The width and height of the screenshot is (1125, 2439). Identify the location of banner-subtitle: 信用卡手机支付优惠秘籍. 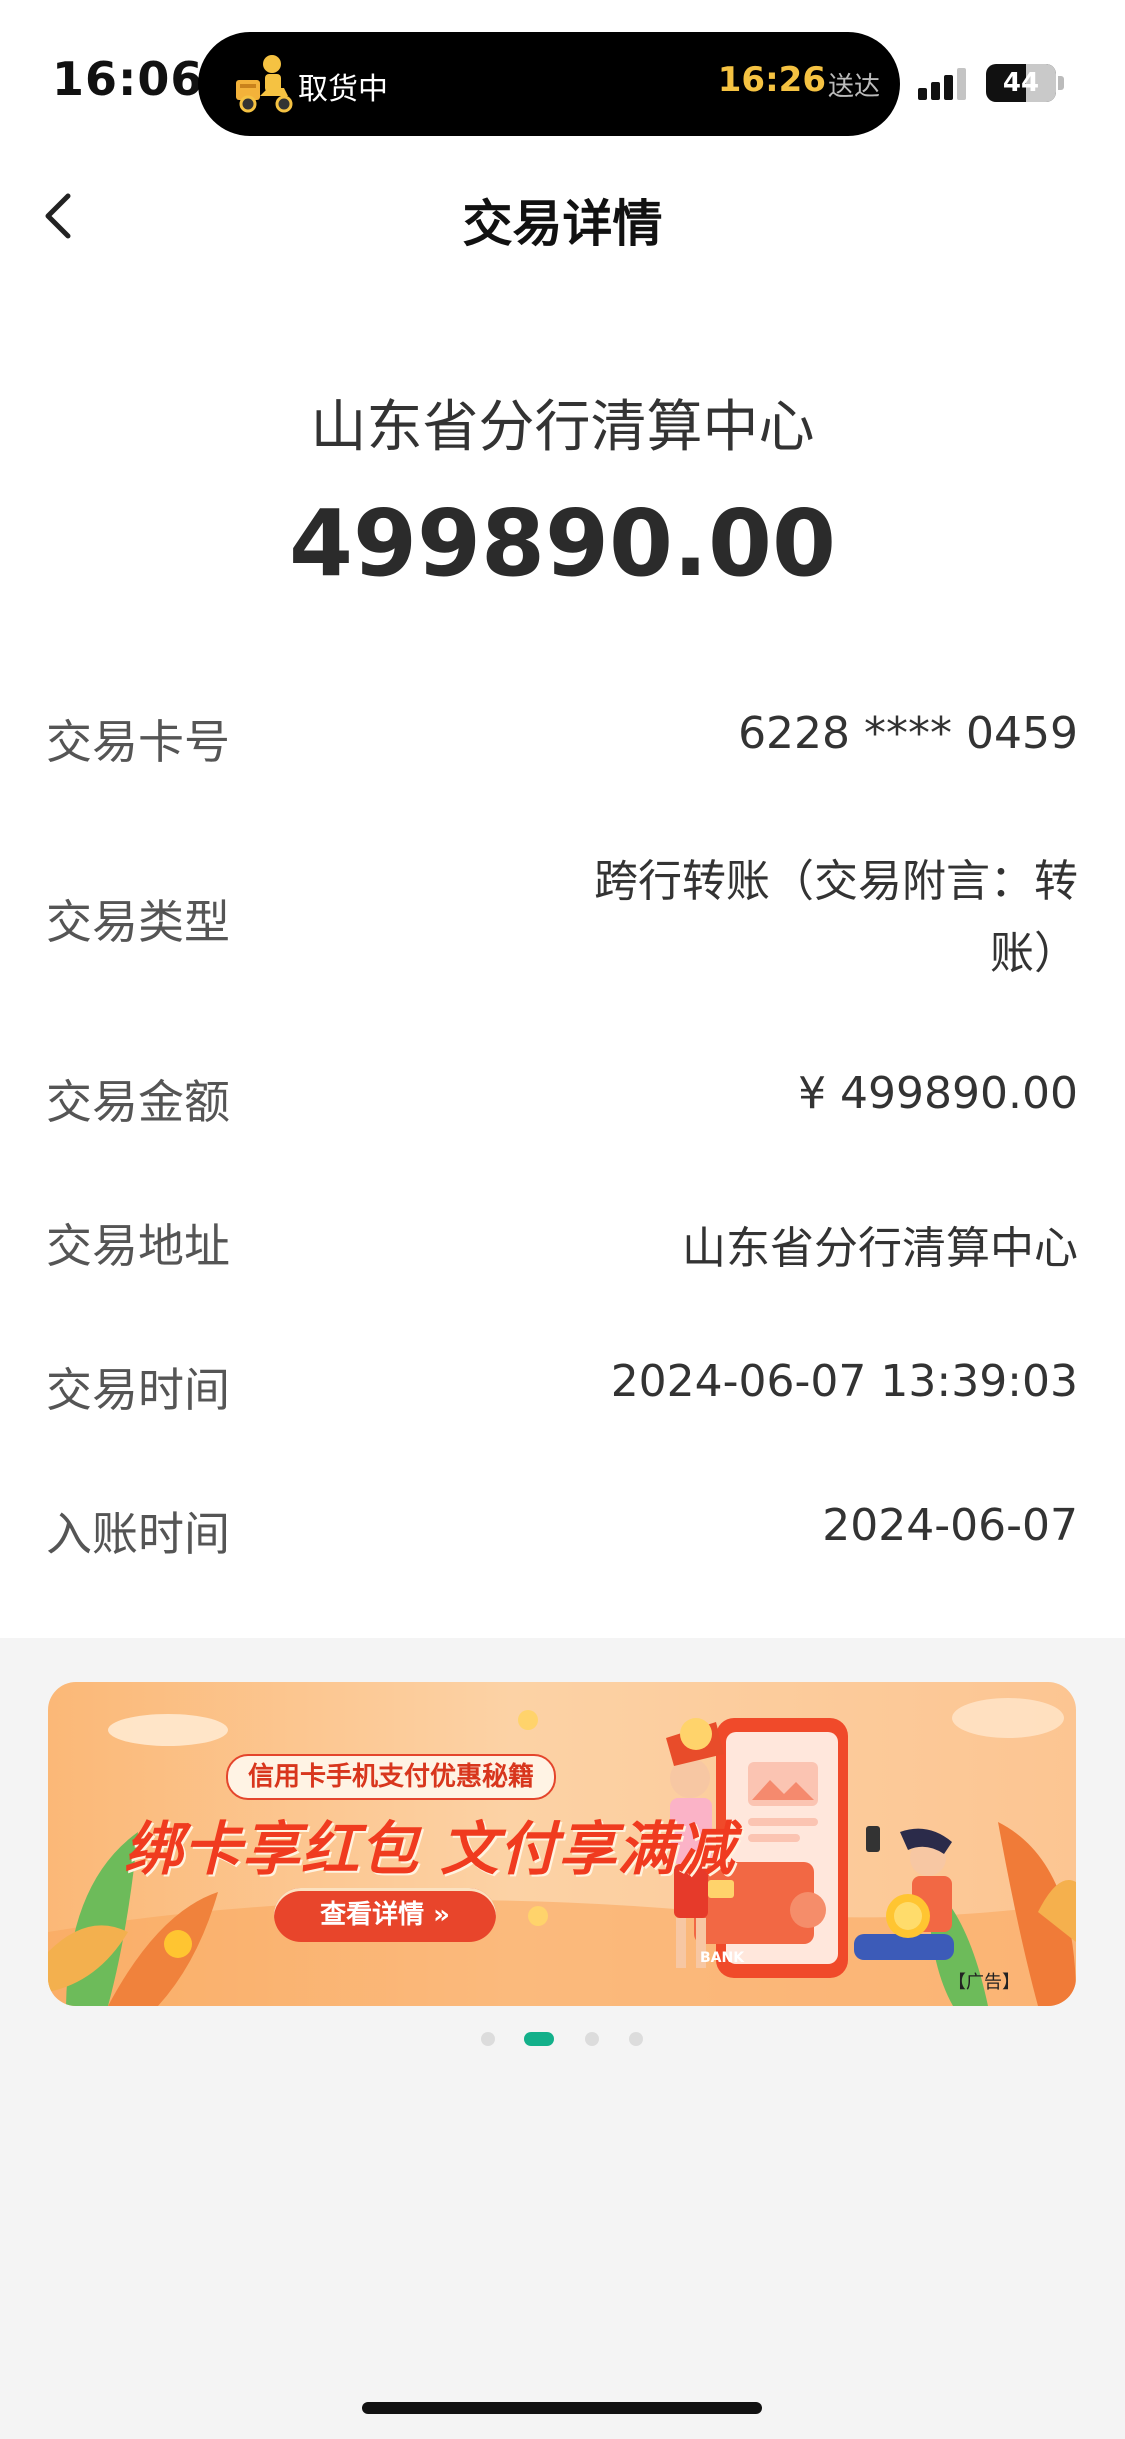
(391, 1777).